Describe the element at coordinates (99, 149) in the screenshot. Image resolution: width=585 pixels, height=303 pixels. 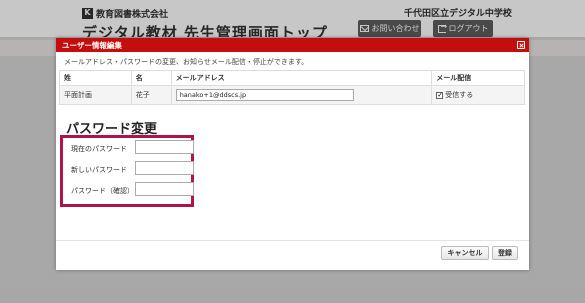
I see `current-password-label: 現在のパスワード` at that location.